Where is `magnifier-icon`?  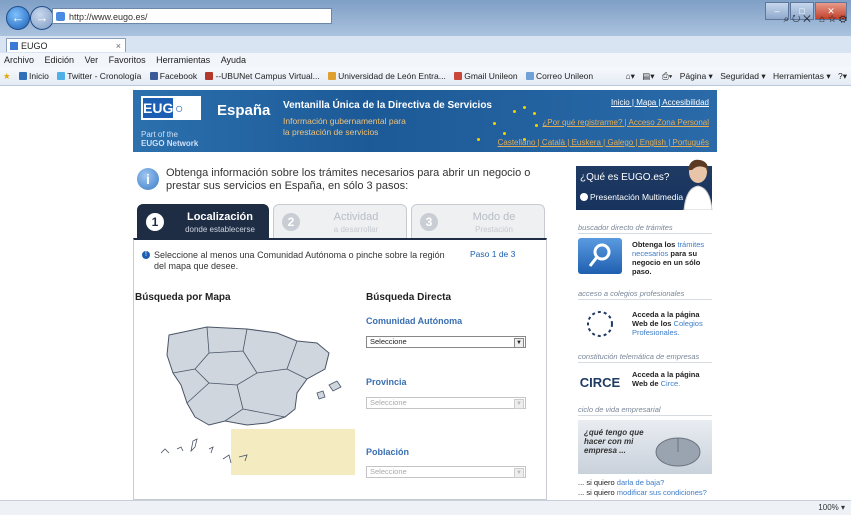
magnifier-icon is located at coordinates (600, 256).